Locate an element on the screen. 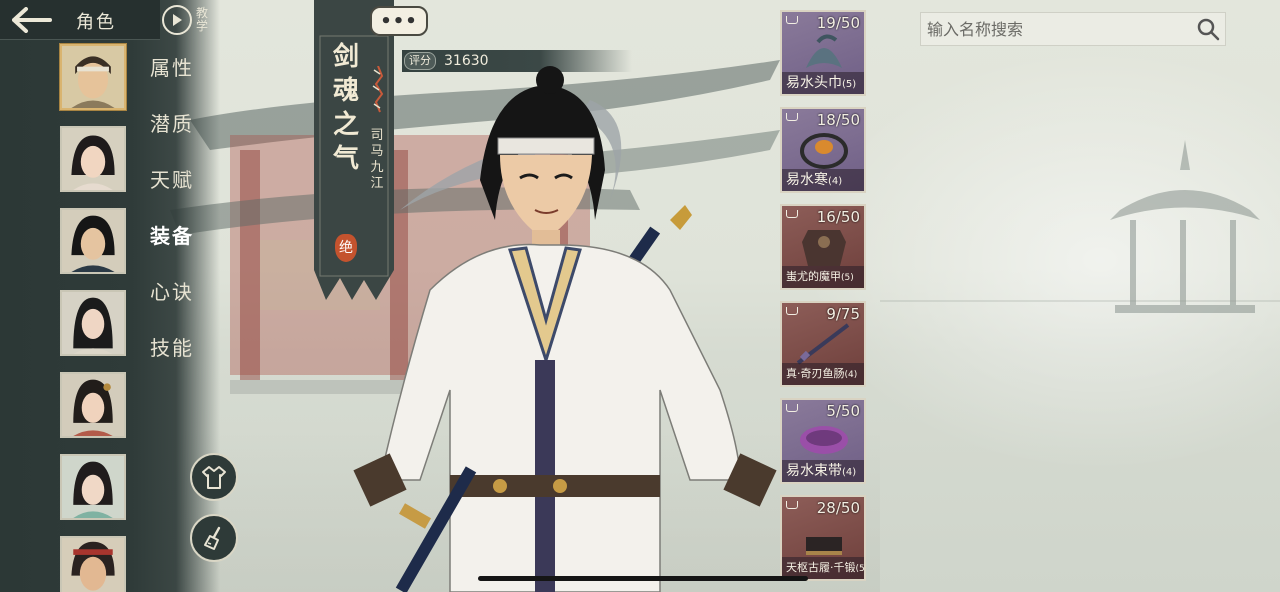 The image size is (1280, 592). tab-potential: 潜质 is located at coordinates (172, 138).